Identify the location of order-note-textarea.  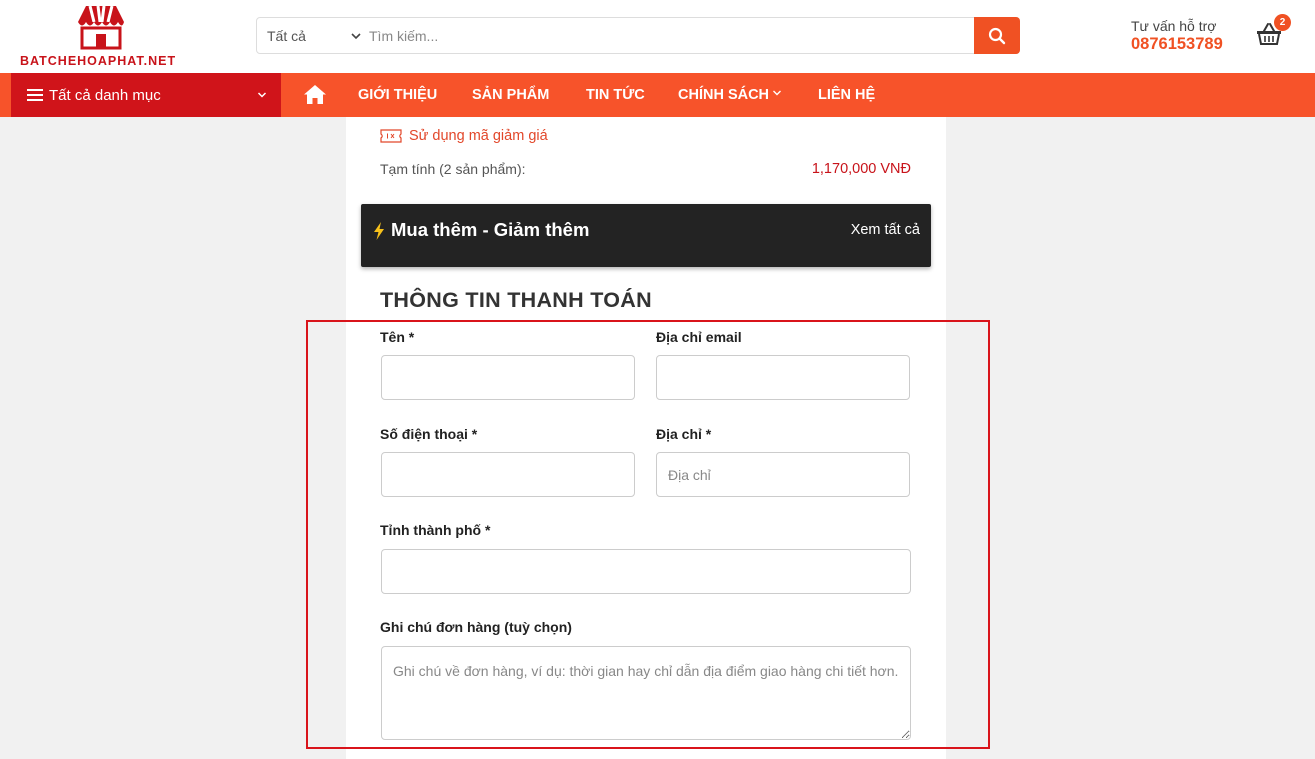
(646, 693).